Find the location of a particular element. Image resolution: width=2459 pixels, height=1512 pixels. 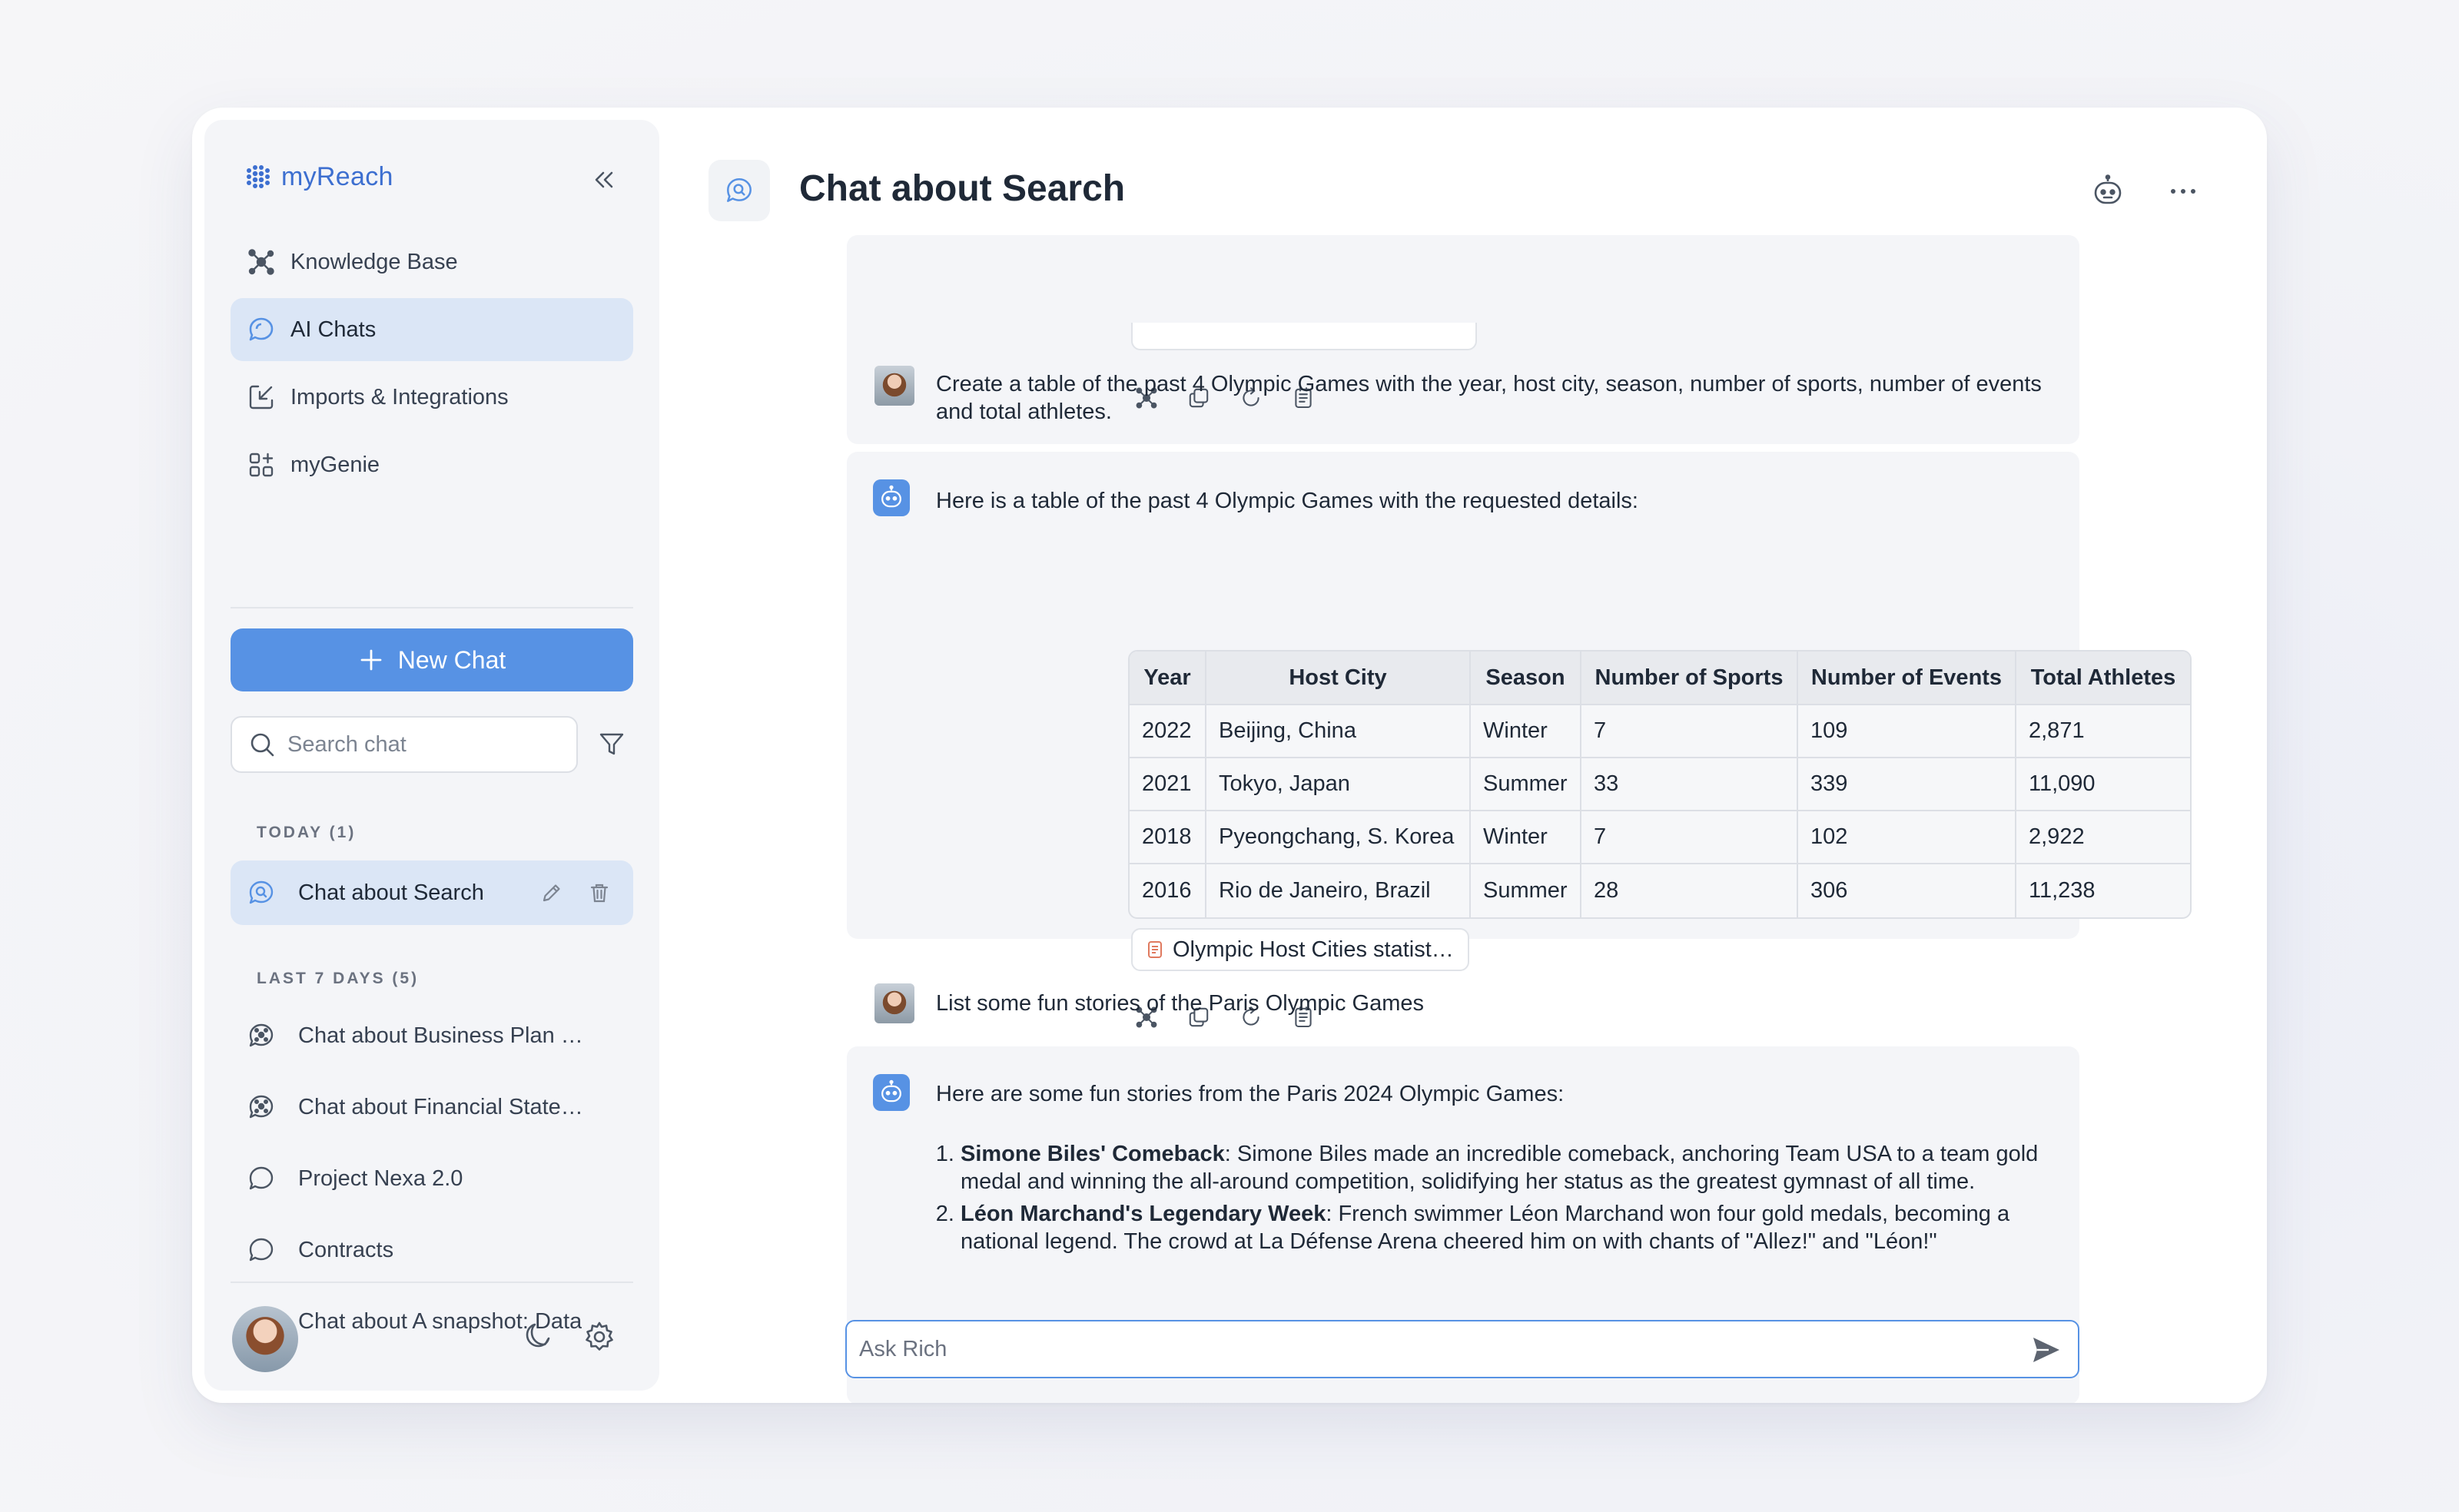

composer is located at coordinates (1462, 1349).